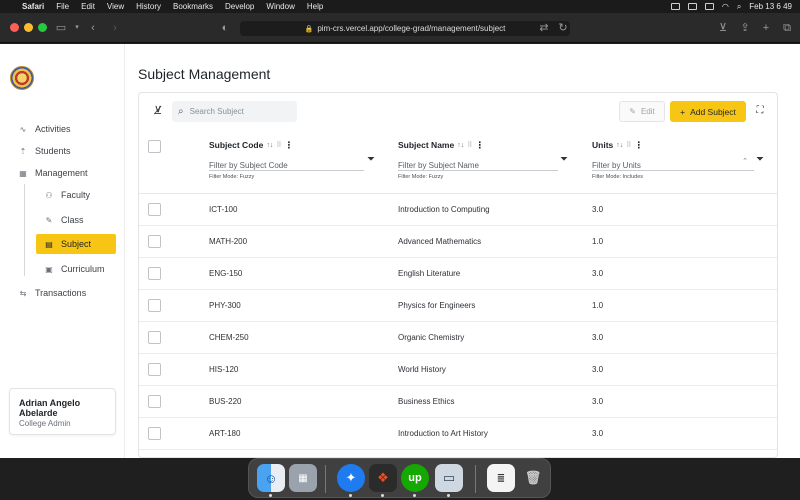  What do you see at coordinates (42, 27) in the screenshot?
I see `zoom-window-button` at bounding box center [42, 27].